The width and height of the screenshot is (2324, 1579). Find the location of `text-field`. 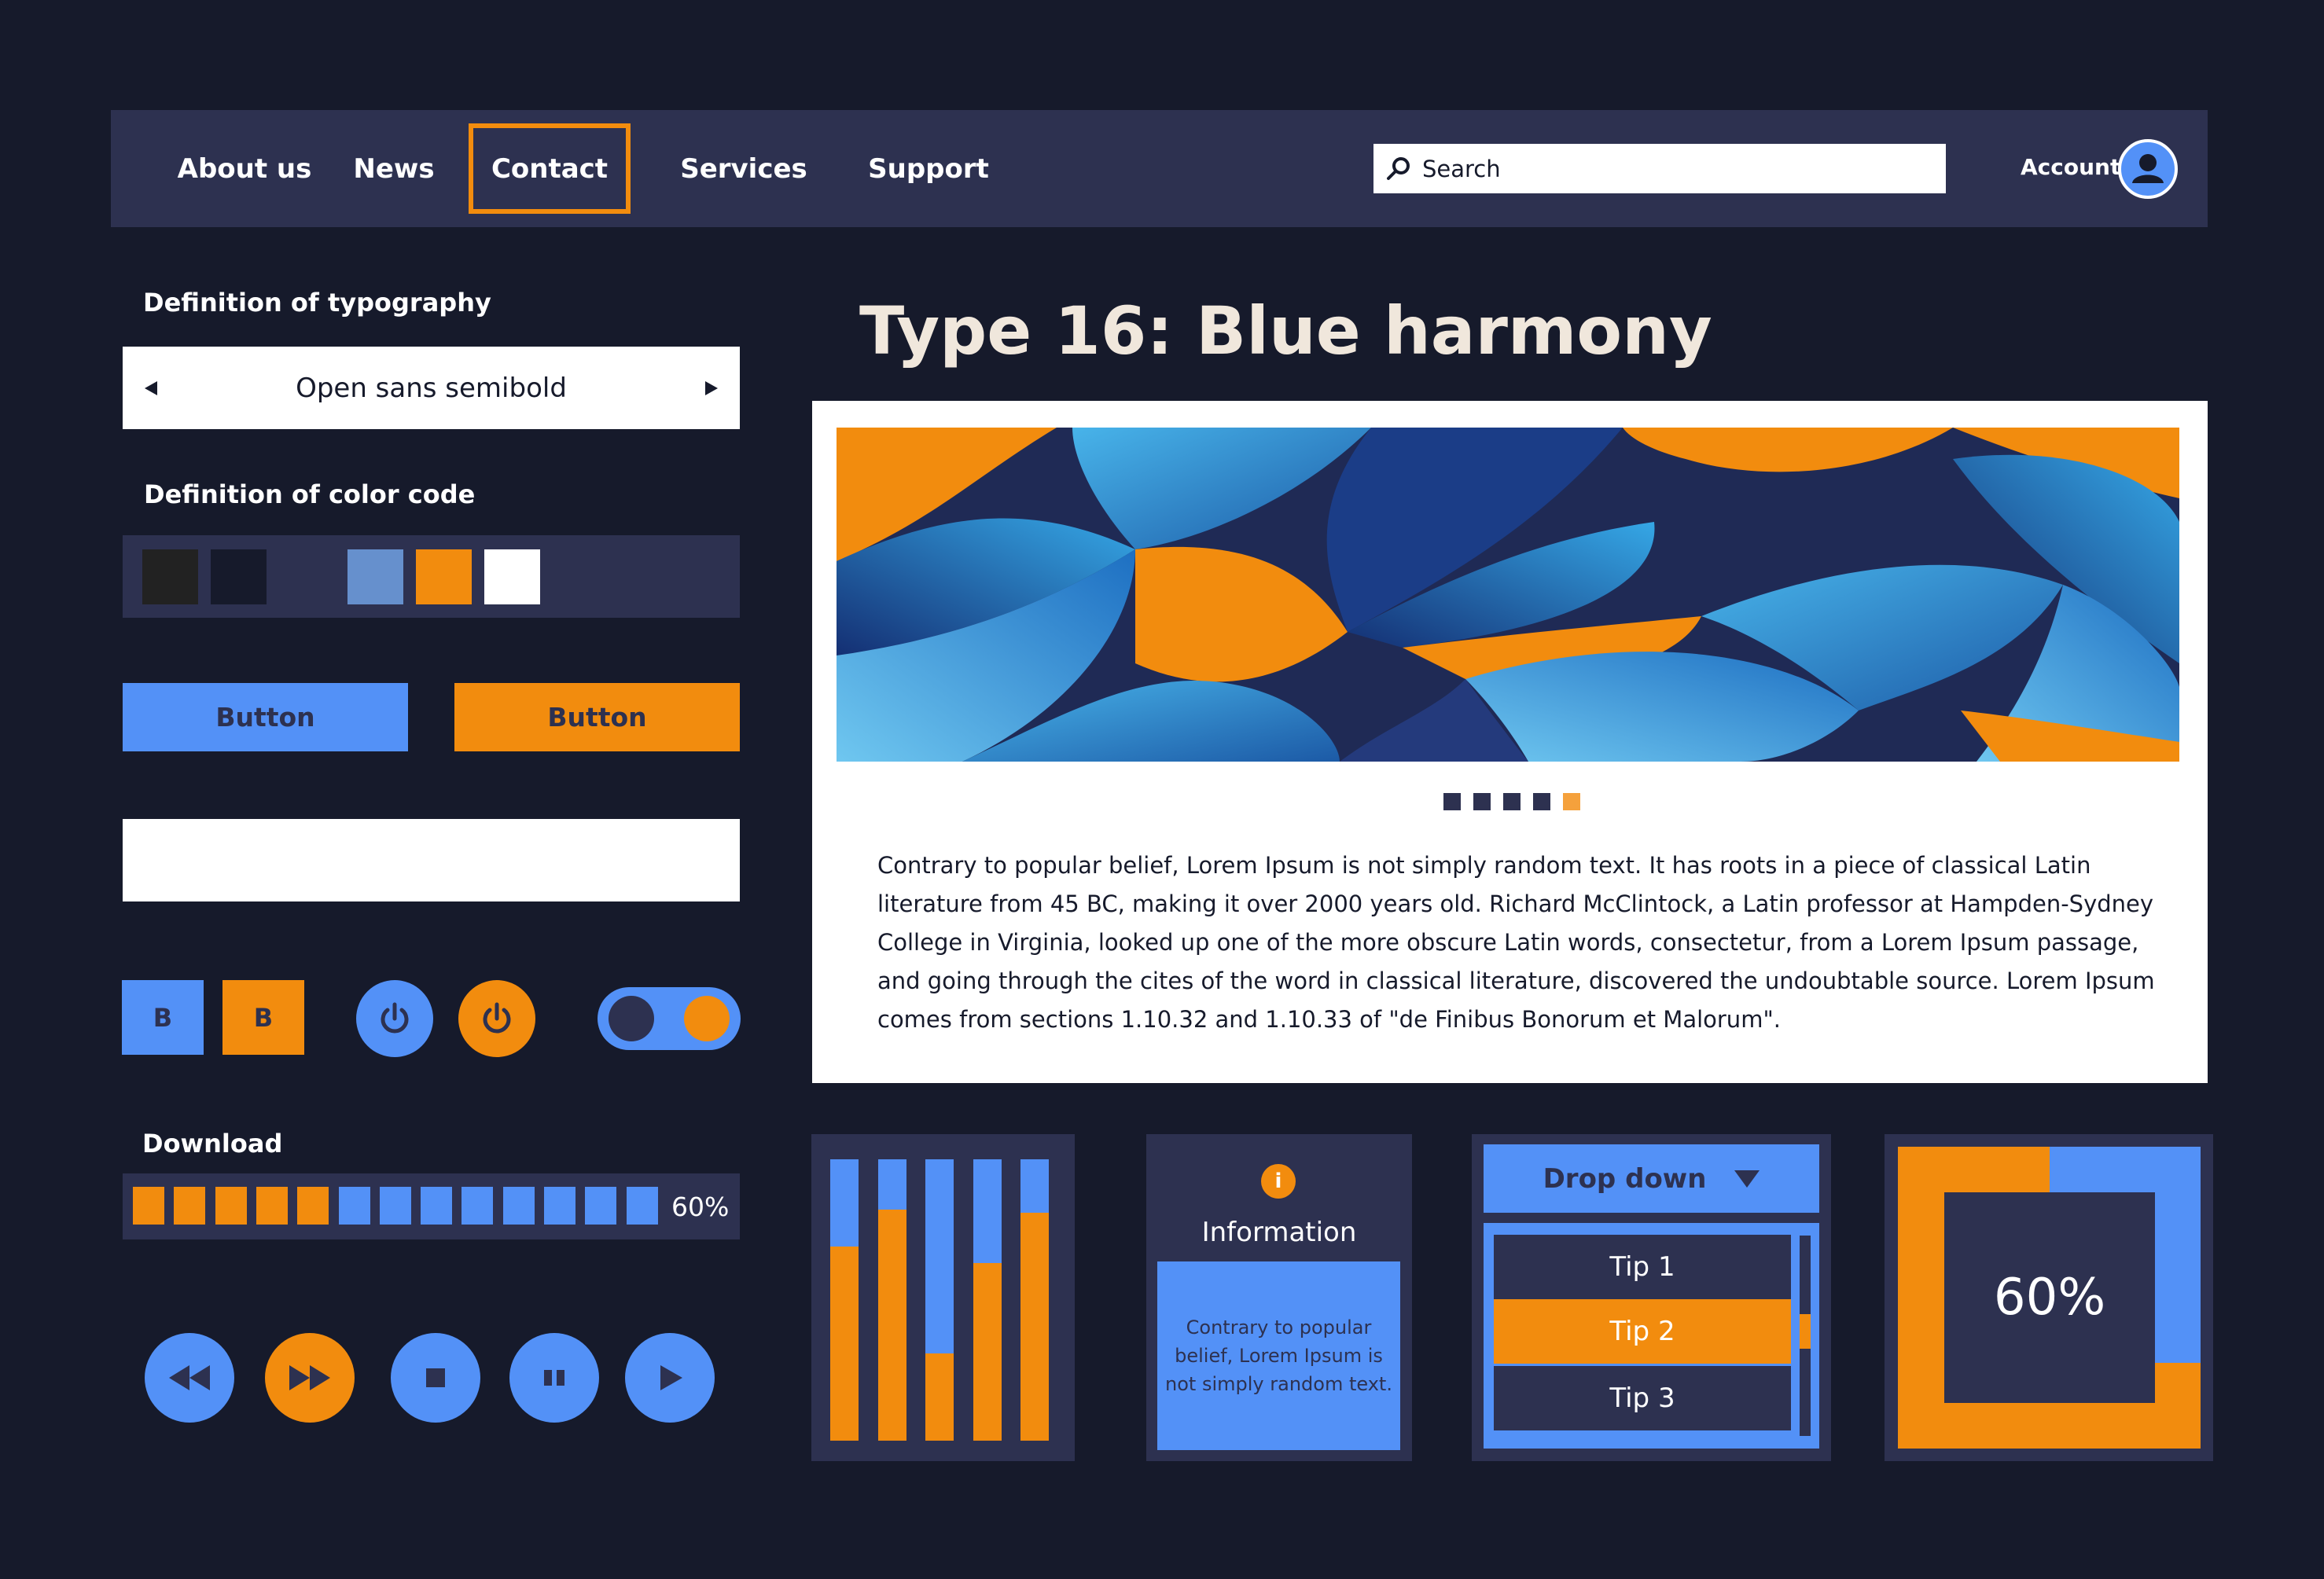

text-field is located at coordinates (432, 860).